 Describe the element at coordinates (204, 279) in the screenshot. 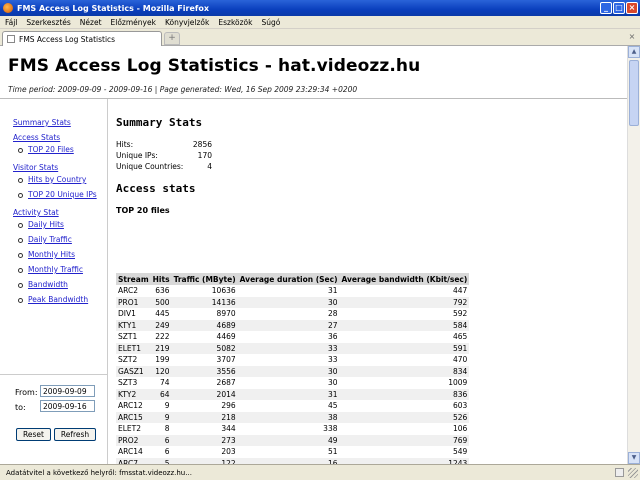

I see `col-traffic: Traffic (MByte)` at that location.